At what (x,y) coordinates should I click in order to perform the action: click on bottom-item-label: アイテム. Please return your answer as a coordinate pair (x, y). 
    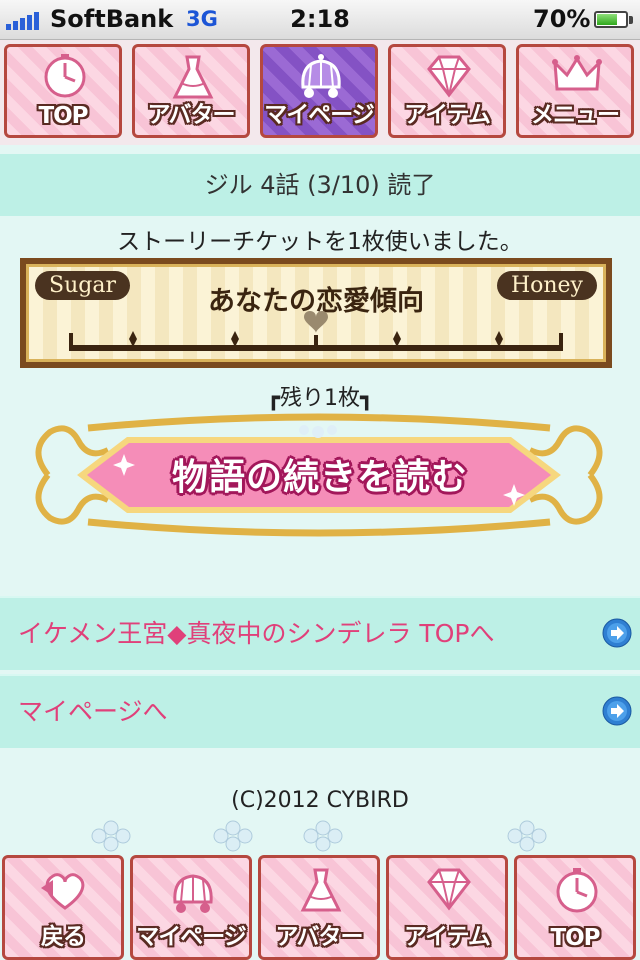
    Looking at the image, I should click on (447, 937).